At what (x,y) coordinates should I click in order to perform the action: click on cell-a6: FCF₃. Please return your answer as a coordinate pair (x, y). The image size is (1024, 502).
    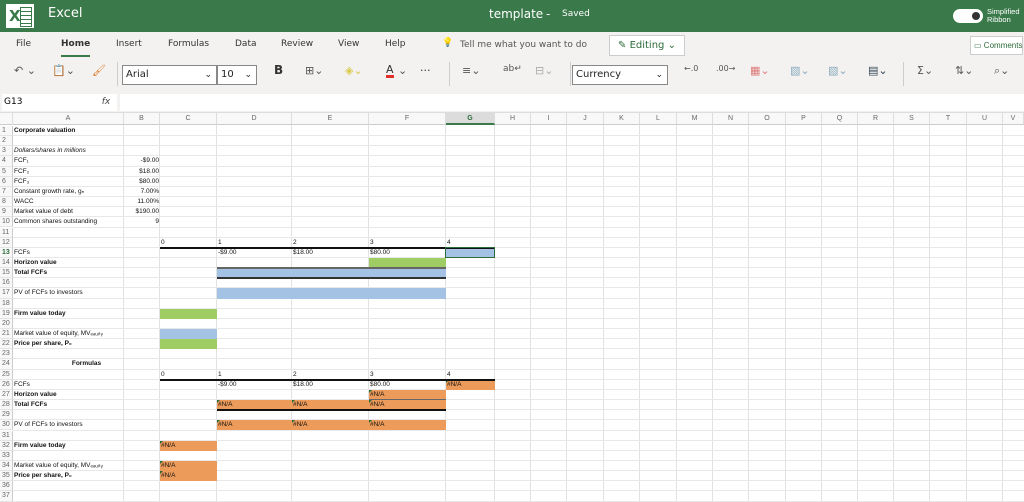
    Looking at the image, I should click on (68, 182).